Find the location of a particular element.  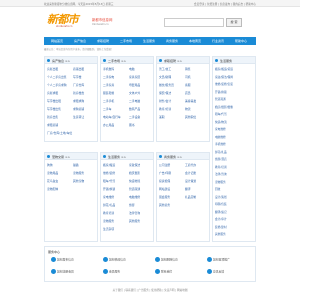

list-item: 写字楼出租 求租求购 is located at coordinates (72, 101).